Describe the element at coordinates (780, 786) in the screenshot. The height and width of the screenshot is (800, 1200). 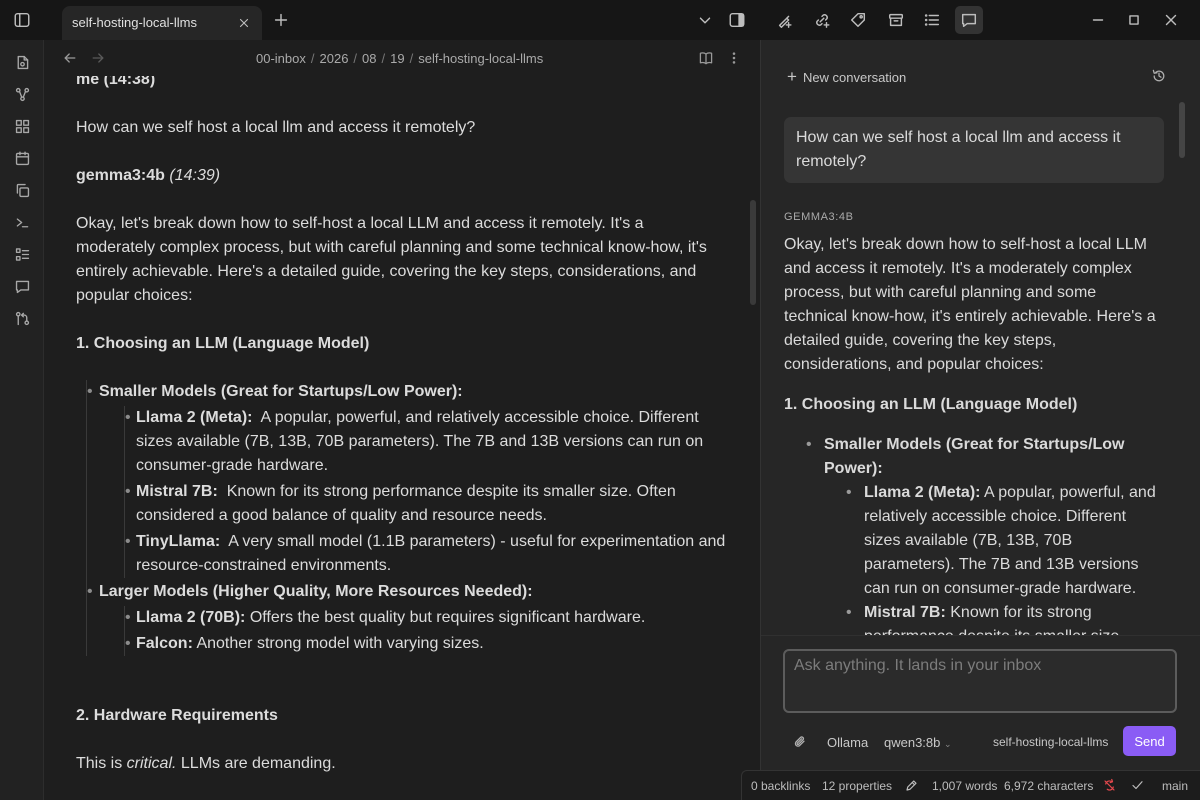
I see `backlinks-count: 0 backlinks` at that location.